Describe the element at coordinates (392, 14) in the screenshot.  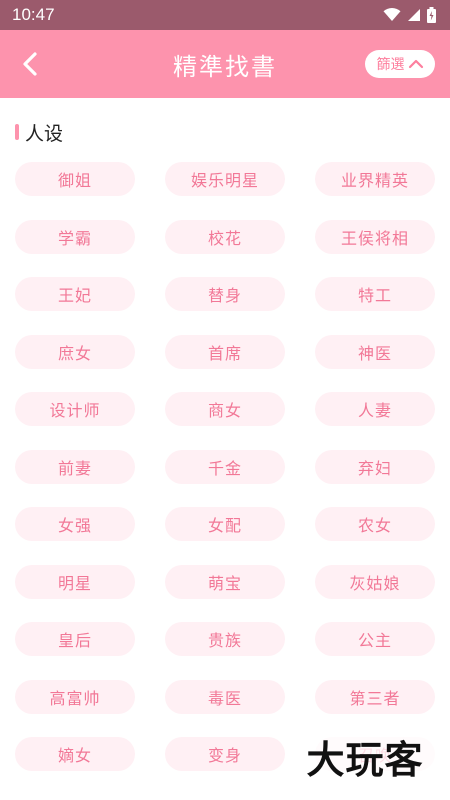
I see `wifi-icon` at that location.